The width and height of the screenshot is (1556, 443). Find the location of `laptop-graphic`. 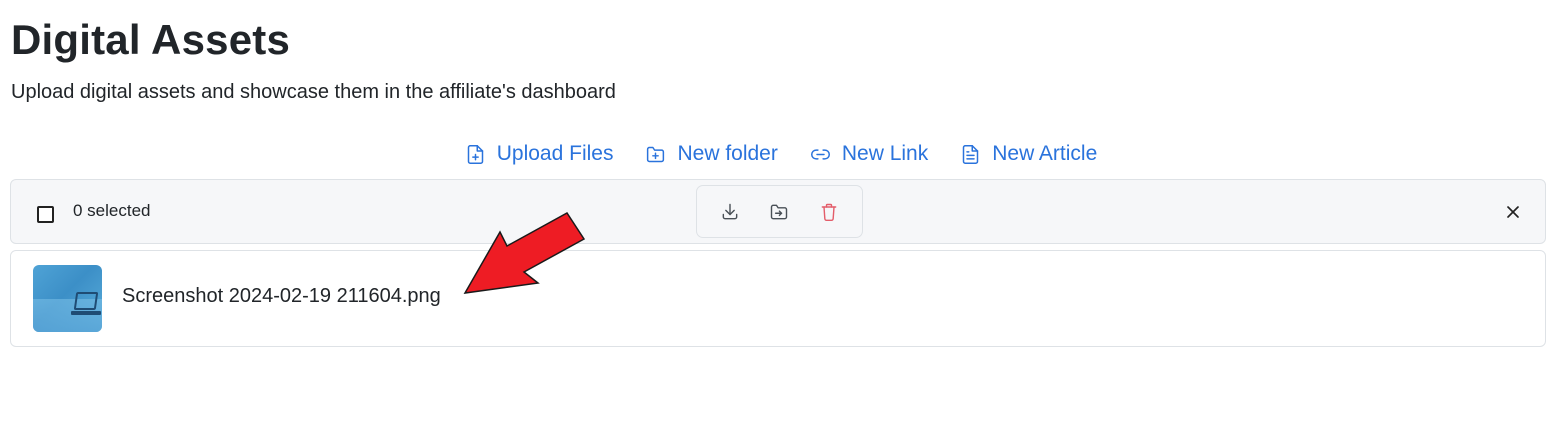

laptop-graphic is located at coordinates (86, 301).